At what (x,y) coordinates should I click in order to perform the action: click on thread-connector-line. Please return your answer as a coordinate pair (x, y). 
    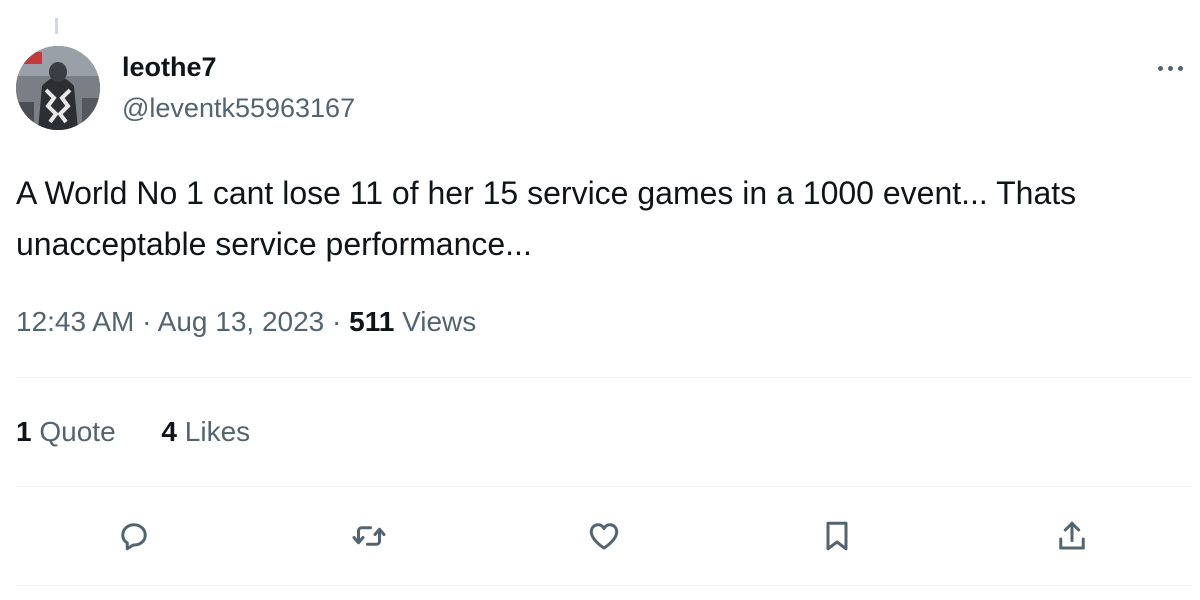
    Looking at the image, I should click on (56, 26).